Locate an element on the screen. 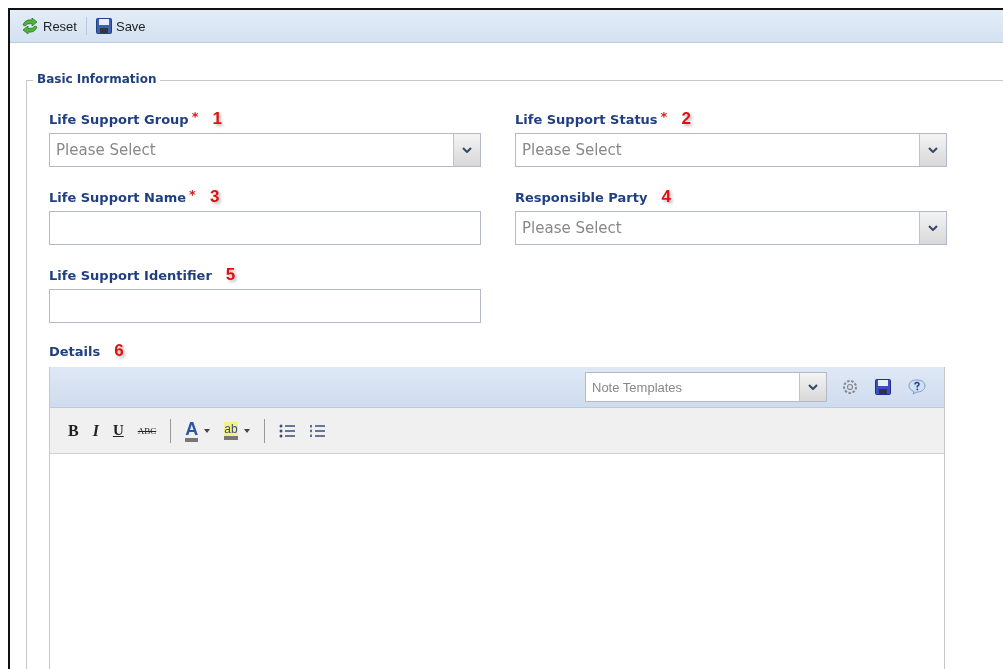 The height and width of the screenshot is (669, 1003). callout-number: 6 is located at coordinates (119, 351).